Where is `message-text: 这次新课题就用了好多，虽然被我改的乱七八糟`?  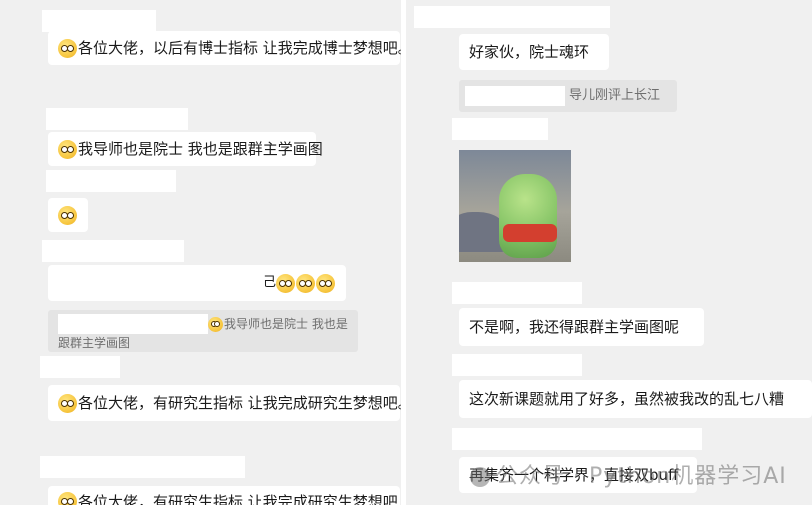
message-text: 这次新课题就用了好多，虽然被我改的乱七八糟 is located at coordinates (627, 399).